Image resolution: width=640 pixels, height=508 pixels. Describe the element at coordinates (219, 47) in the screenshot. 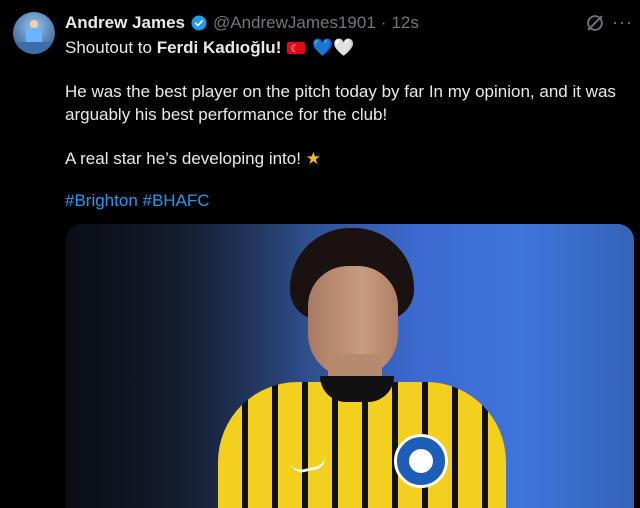

I see `mention-name: Ferdi Kadıoğlu!` at that location.